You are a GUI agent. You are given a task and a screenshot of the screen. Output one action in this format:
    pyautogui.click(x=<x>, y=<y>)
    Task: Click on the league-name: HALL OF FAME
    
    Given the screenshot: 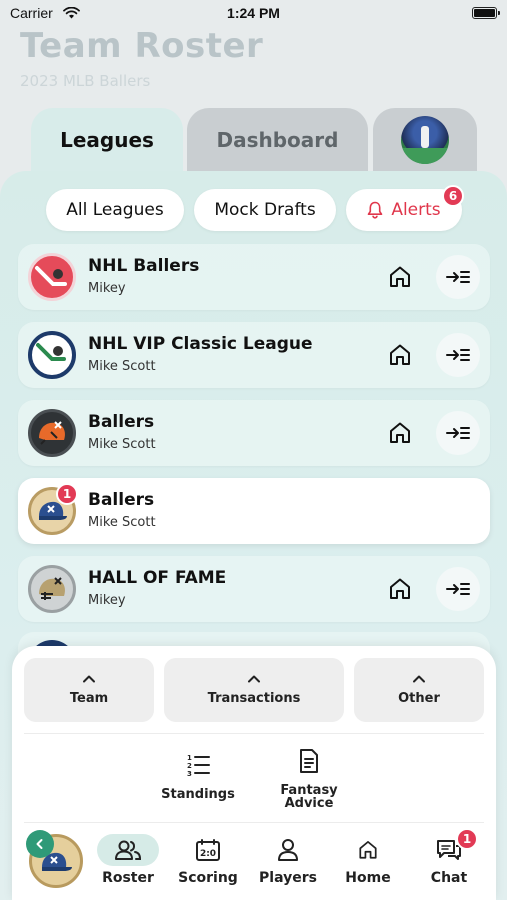 What is the action you would take?
    pyautogui.click(x=157, y=578)
    